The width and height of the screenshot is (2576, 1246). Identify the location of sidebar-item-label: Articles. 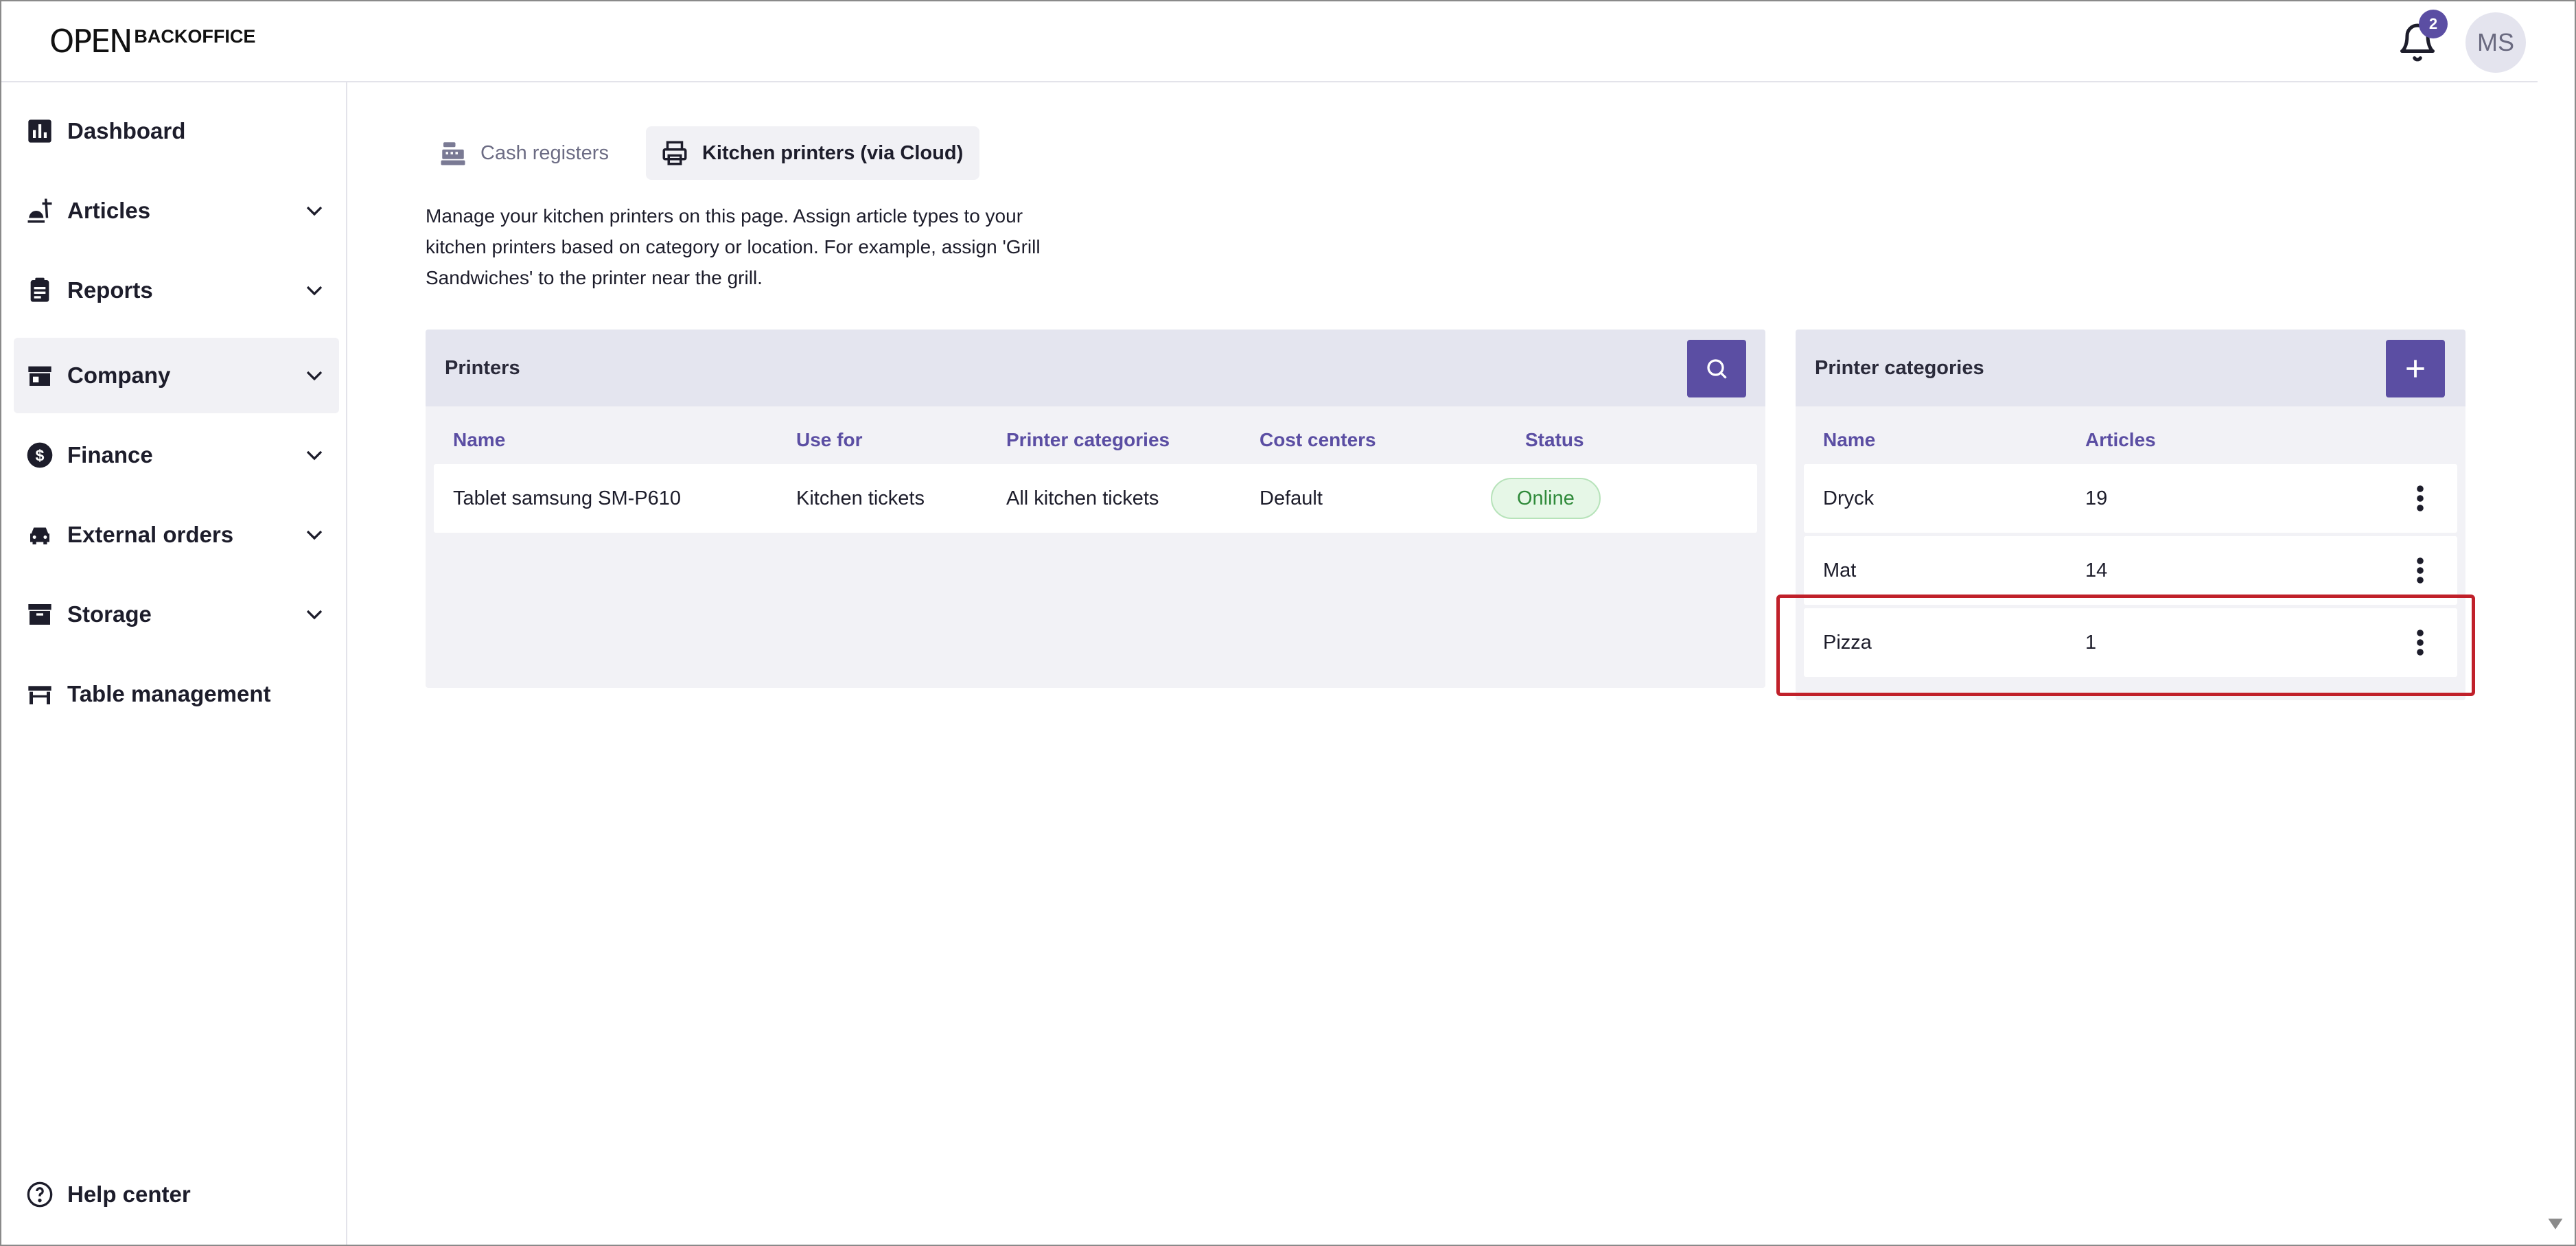
(109, 210).